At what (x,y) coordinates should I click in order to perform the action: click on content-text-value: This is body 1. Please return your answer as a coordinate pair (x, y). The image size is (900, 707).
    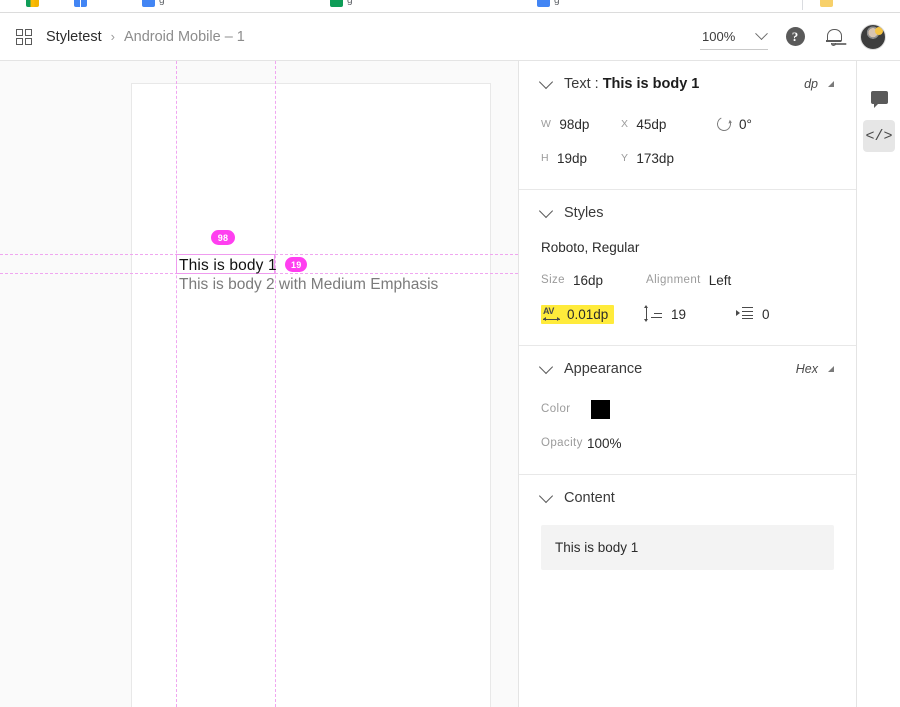
    Looking at the image, I should click on (687, 547).